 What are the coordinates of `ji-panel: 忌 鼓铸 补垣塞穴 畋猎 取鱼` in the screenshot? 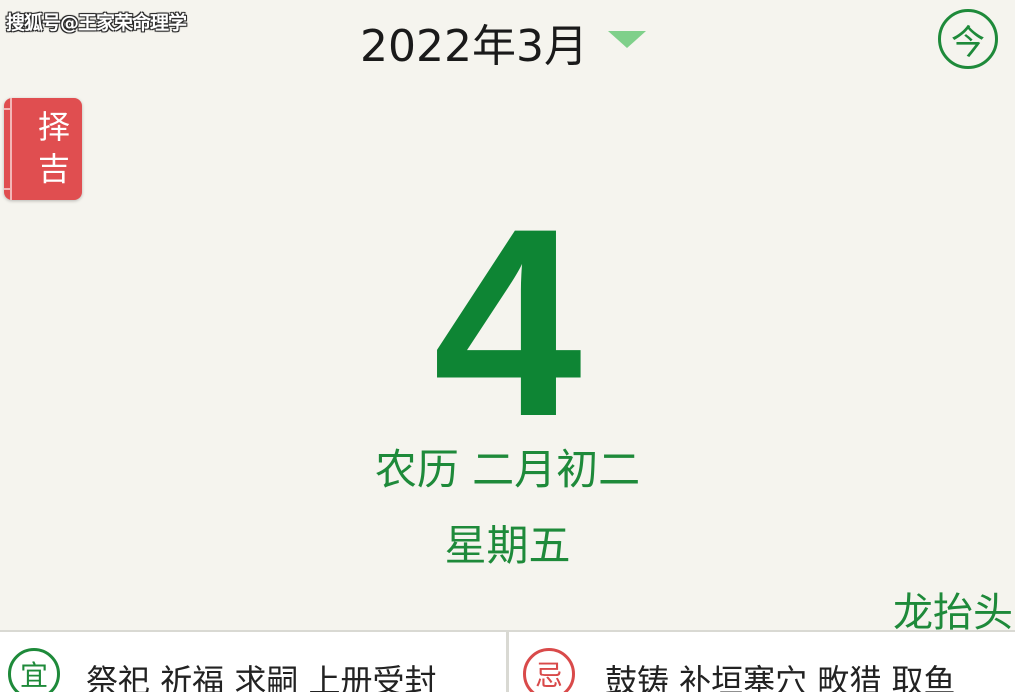 It's located at (761, 662).